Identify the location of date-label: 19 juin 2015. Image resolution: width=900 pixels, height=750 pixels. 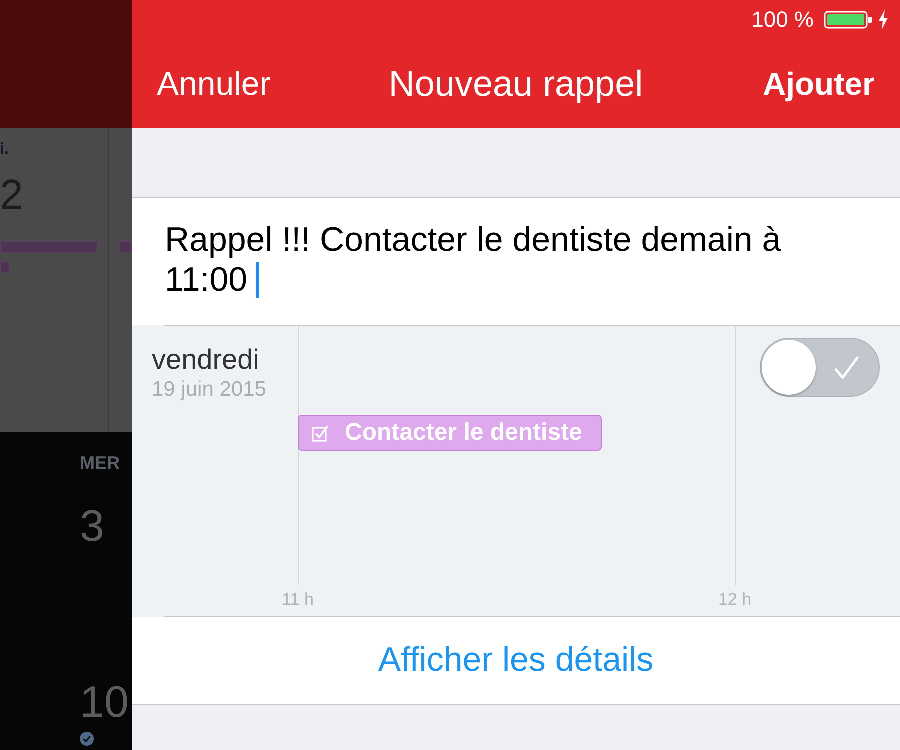
(209, 390).